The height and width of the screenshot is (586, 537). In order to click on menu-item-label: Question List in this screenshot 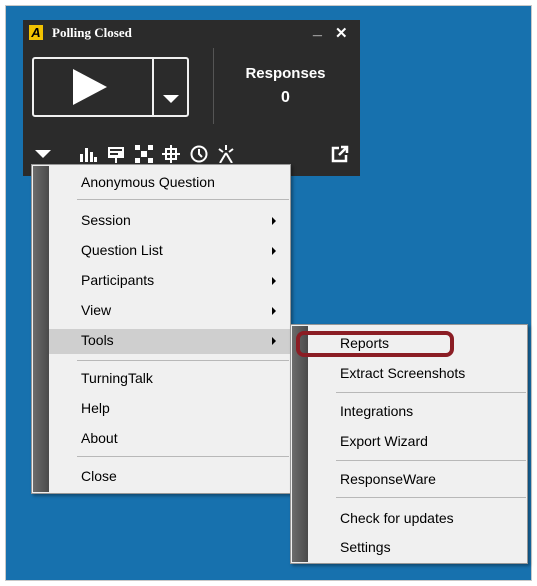, I will do `click(122, 250)`.